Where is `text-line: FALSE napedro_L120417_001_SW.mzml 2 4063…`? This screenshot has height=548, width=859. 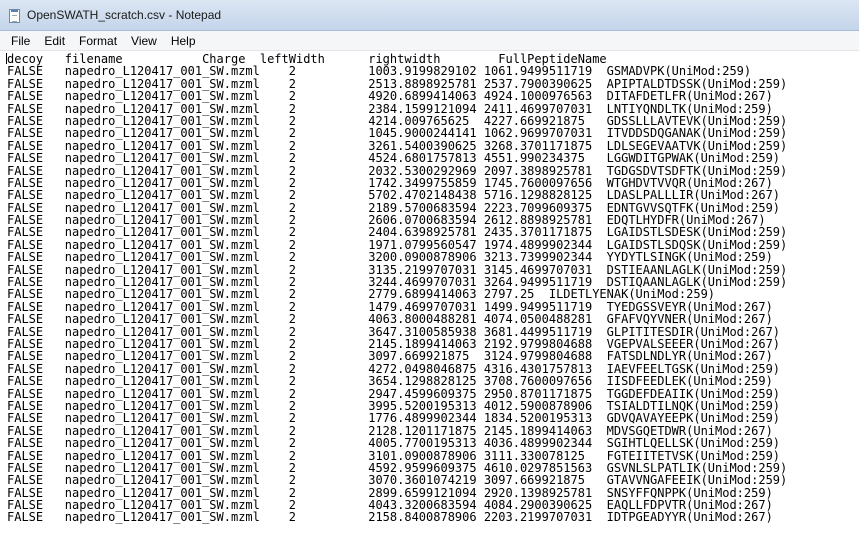 text-line: FALSE napedro_L120417_001_SW.mzml 2 4063… is located at coordinates (390, 319).